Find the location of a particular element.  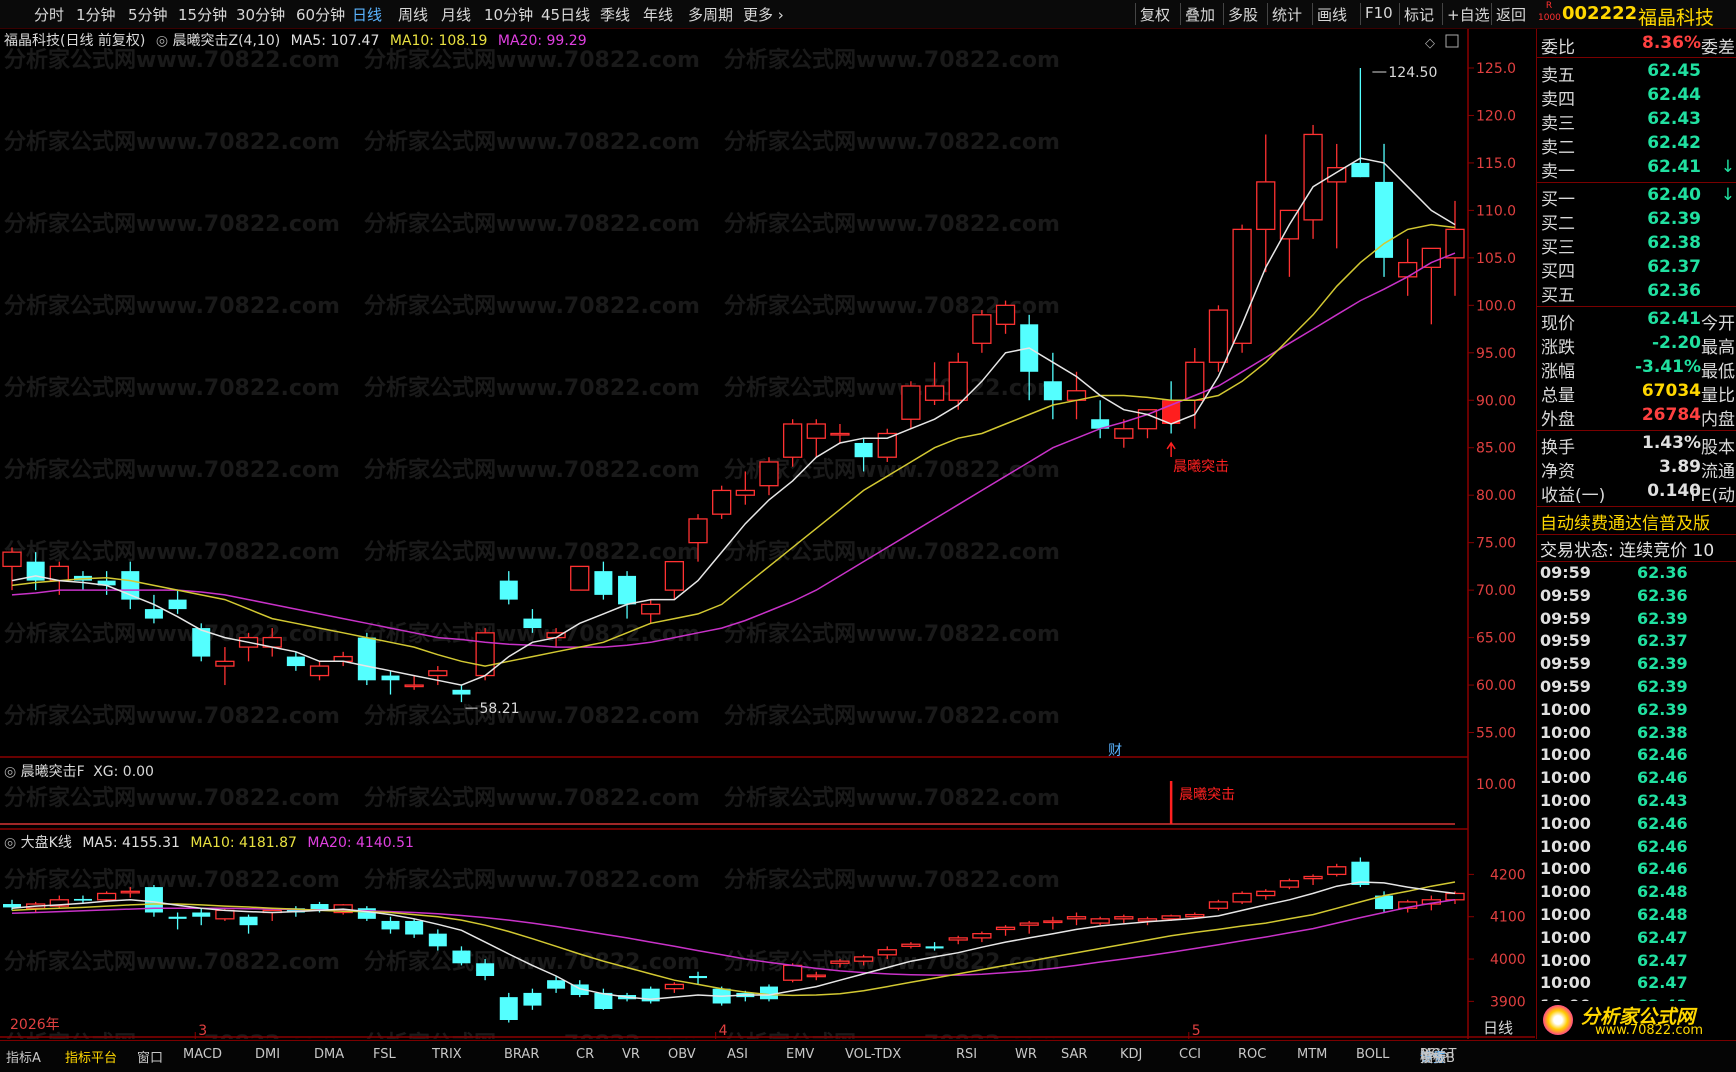

toolbar-button-0: 复权 is located at coordinates (1155, 14).